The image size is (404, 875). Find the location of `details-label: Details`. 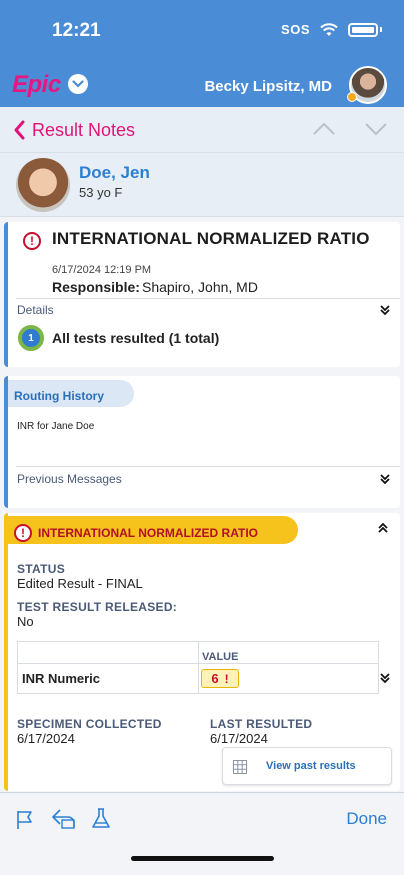

details-label: Details is located at coordinates (35, 310).